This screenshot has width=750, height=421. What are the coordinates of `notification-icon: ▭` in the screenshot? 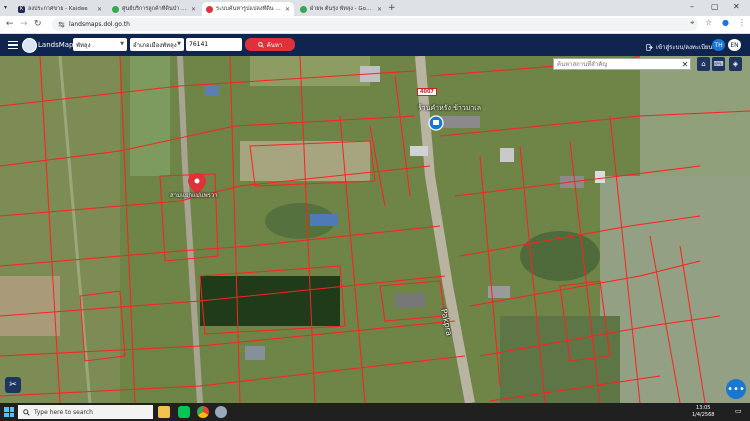 It's located at (738, 411).